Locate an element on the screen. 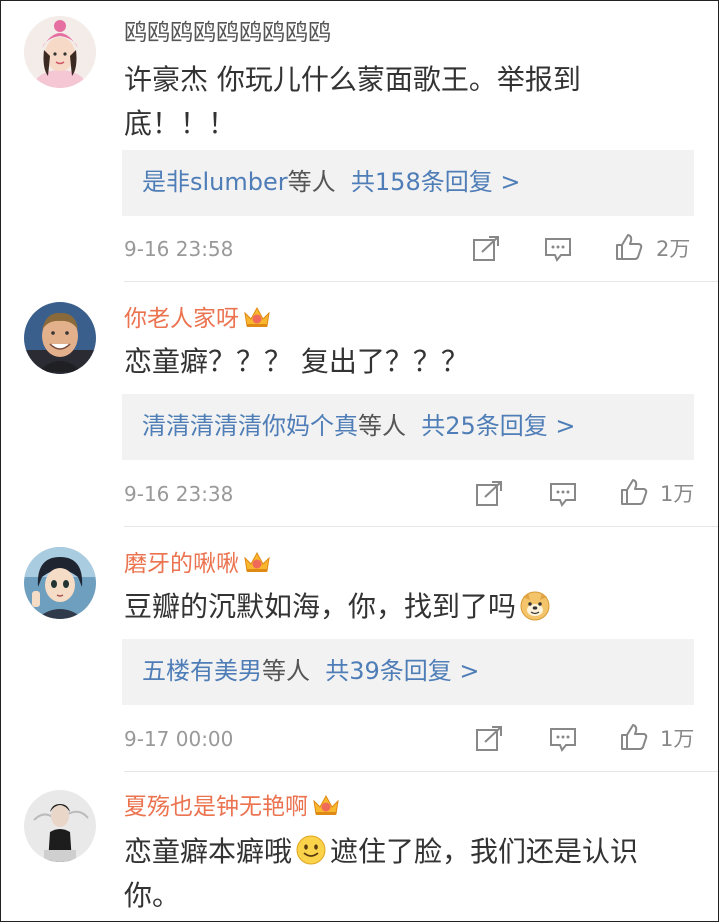  username: 鸥鸥鸥鸥鸥鸥鸥鸥鸥 is located at coordinates (227, 33).